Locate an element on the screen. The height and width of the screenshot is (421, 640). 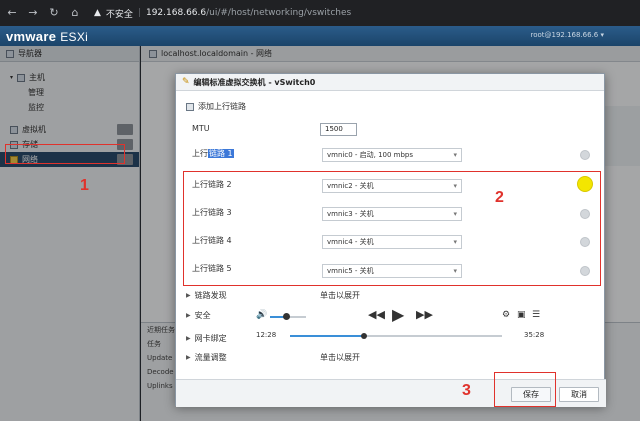
rewind-icon: ◀◀ is located at coordinates (376, 314).